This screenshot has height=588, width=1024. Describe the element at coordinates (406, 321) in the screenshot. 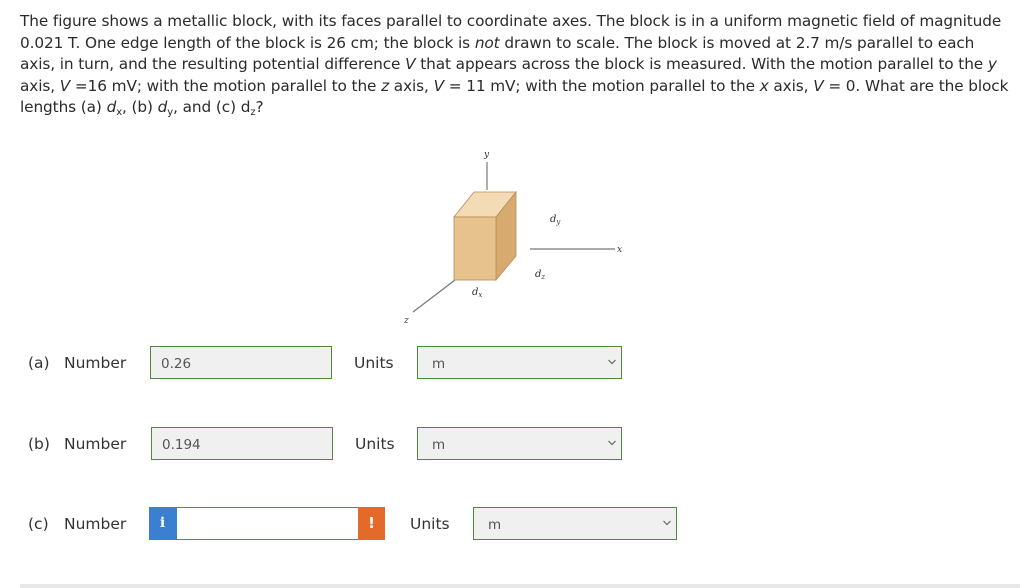

I see `z-axis-label: z` at that location.